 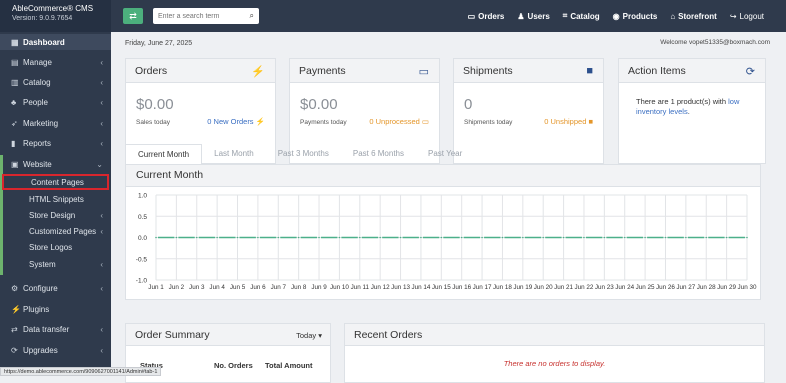 What do you see at coordinates (55, 199) in the screenshot?
I see `sidebar-subitem-html-snippets: HTML Snippets` at bounding box center [55, 199].